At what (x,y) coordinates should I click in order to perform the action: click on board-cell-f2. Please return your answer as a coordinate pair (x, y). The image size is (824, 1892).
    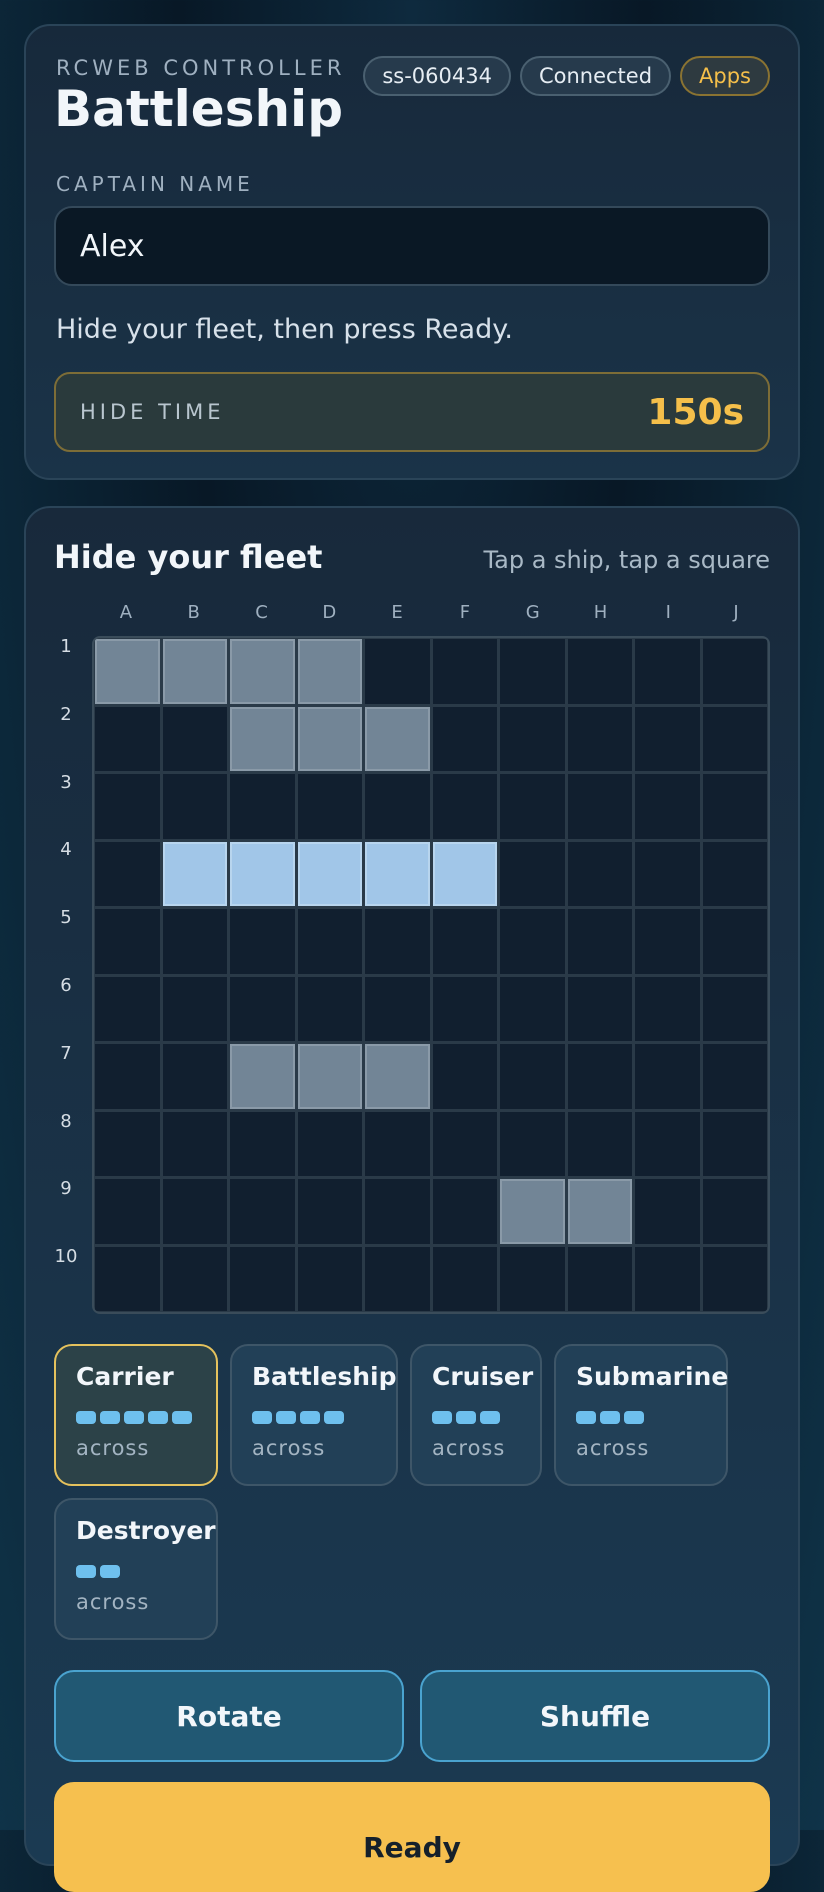
    Looking at the image, I should click on (464, 738).